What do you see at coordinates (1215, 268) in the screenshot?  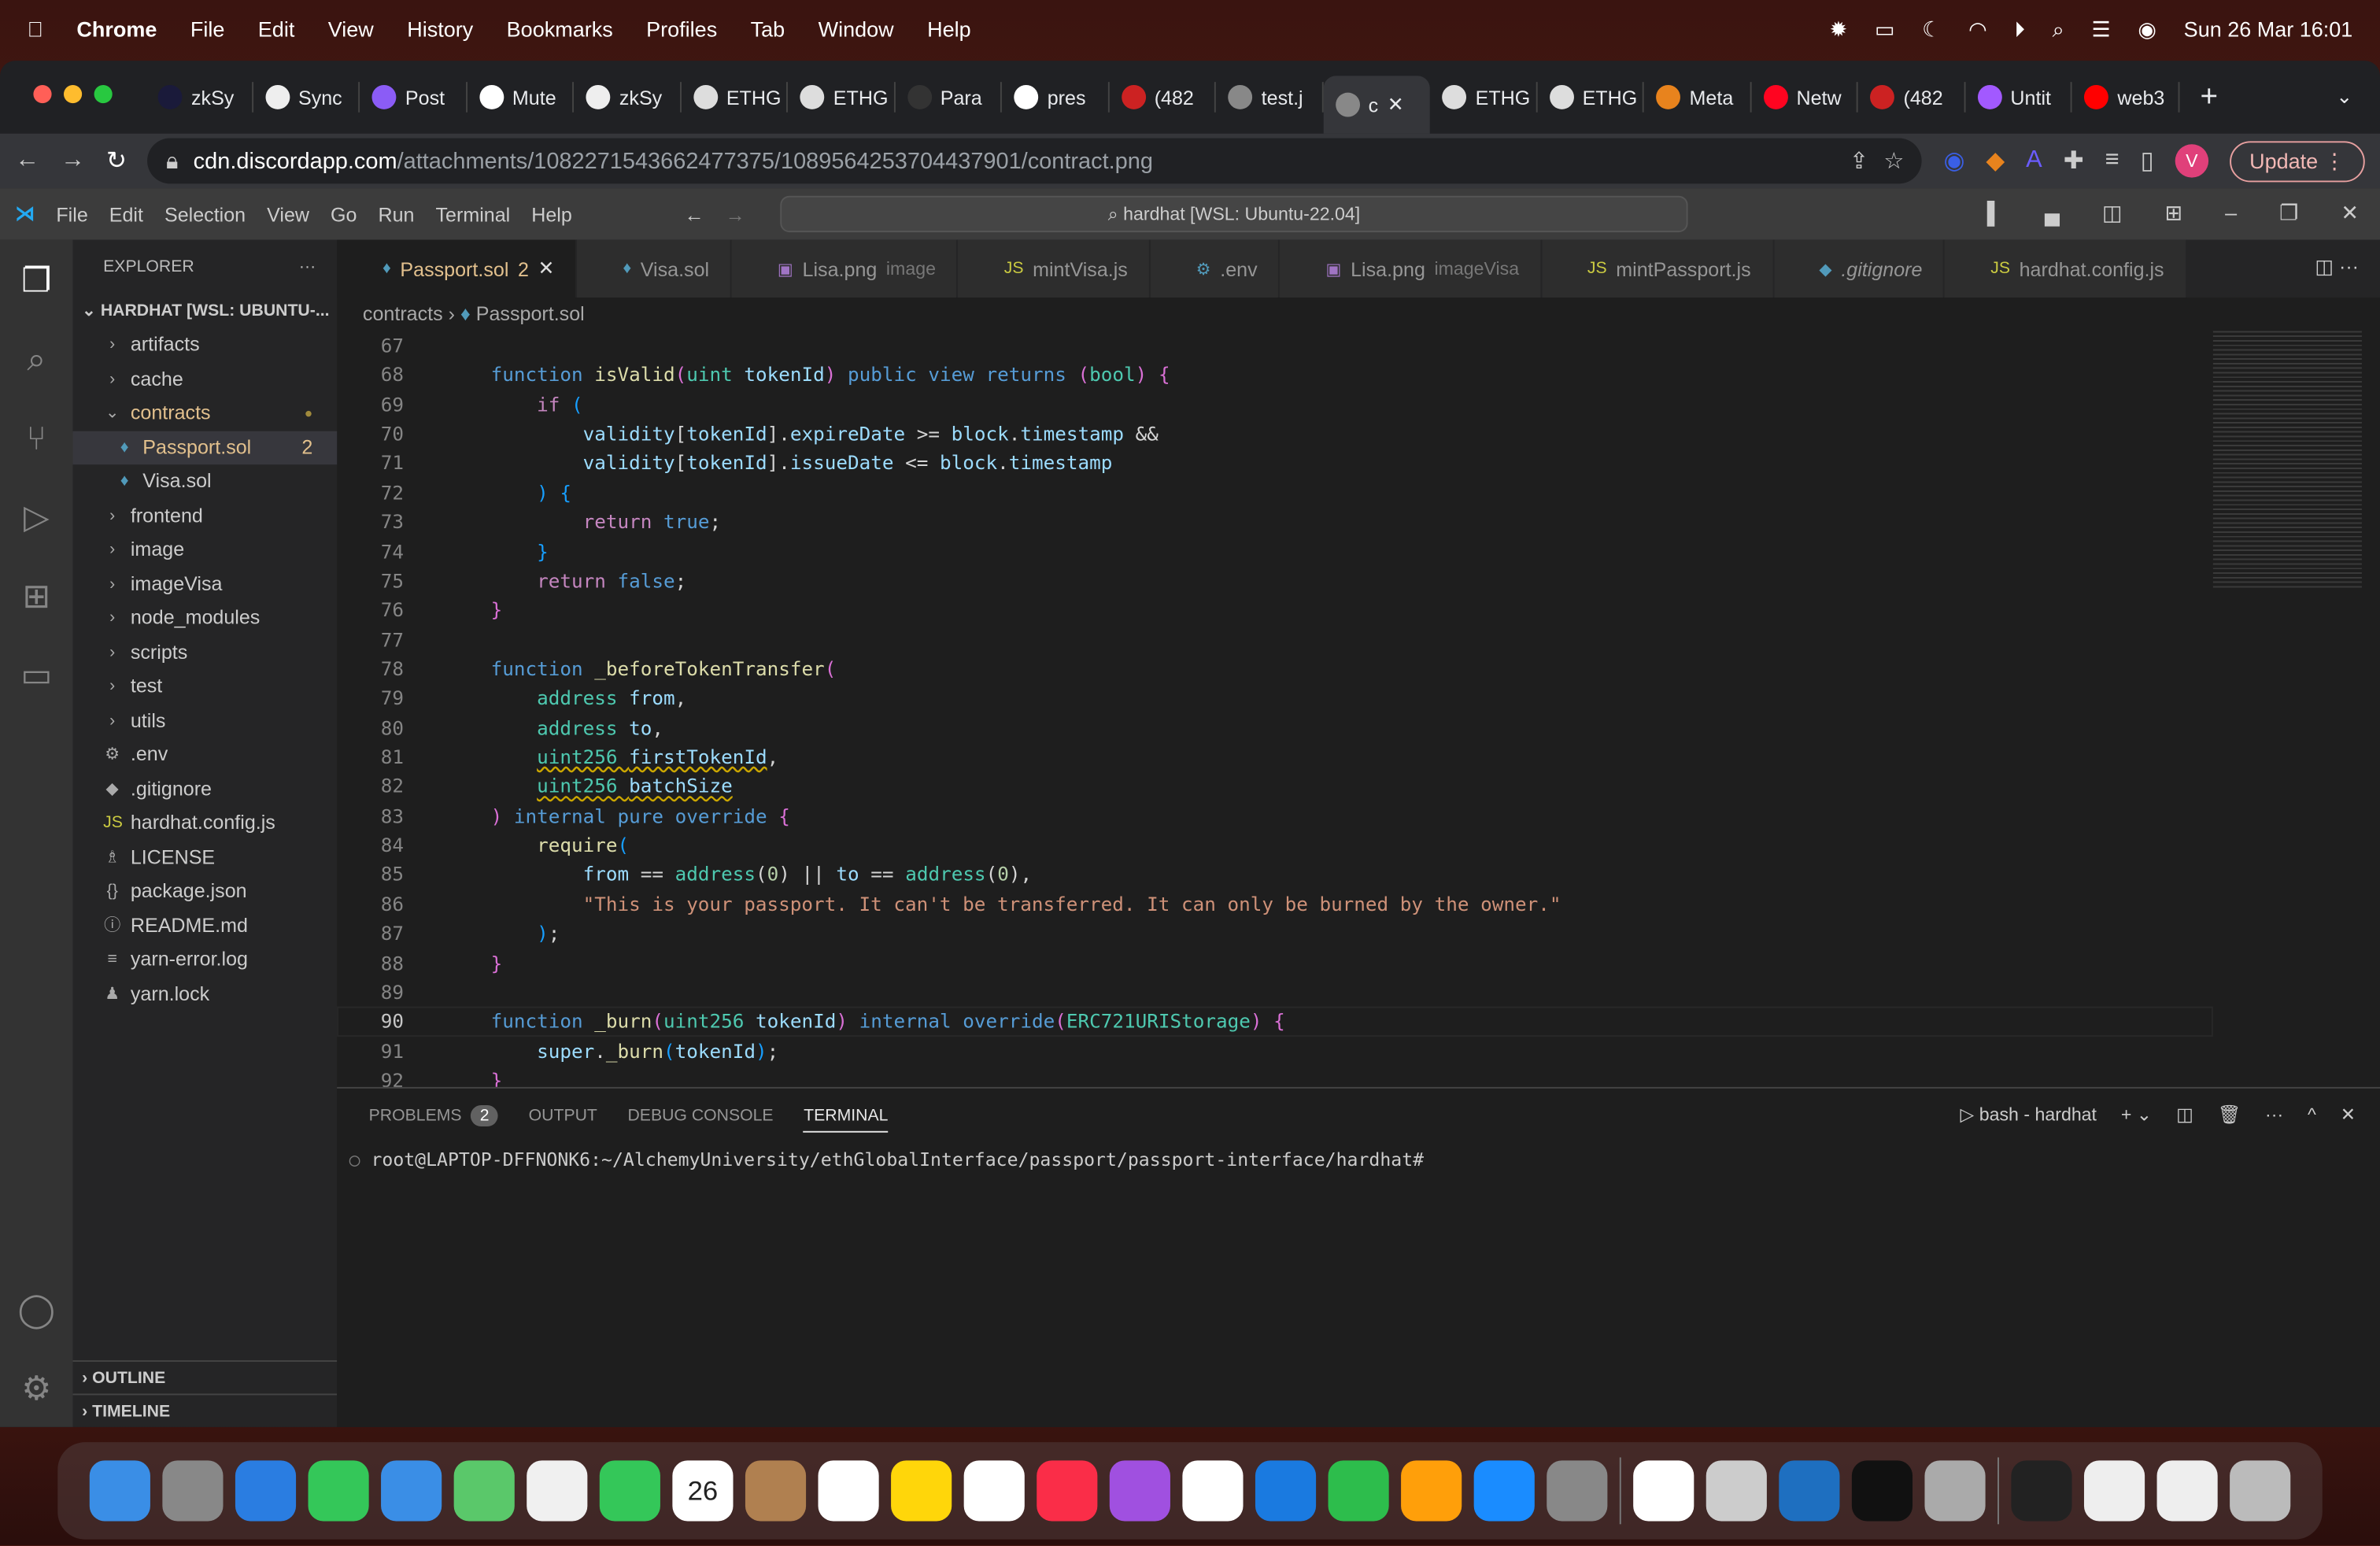 I see `editor-tab: ⚙ .env` at bounding box center [1215, 268].